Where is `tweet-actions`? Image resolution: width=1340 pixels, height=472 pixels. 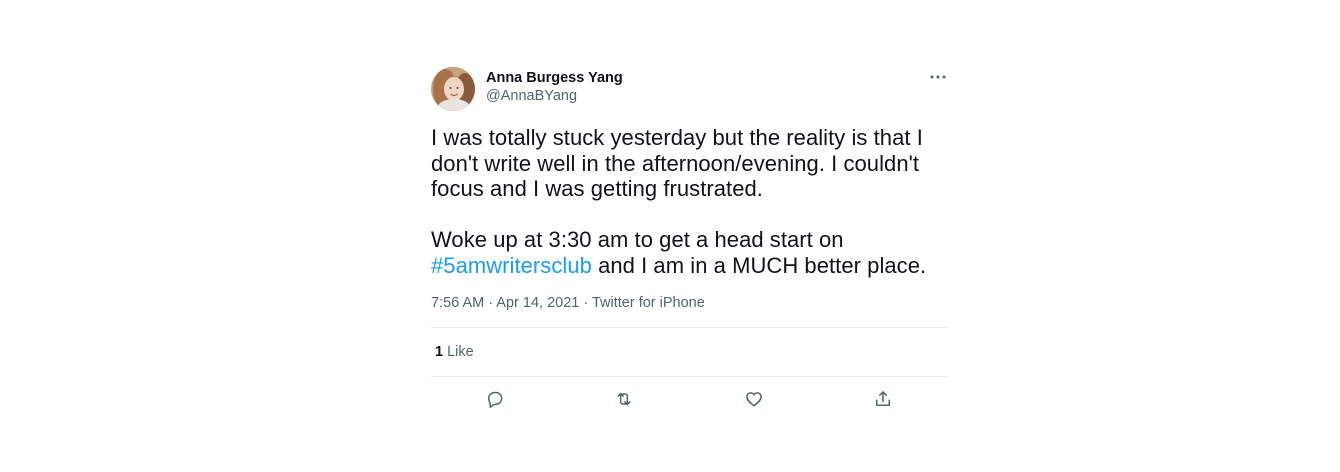 tweet-actions is located at coordinates (690, 399).